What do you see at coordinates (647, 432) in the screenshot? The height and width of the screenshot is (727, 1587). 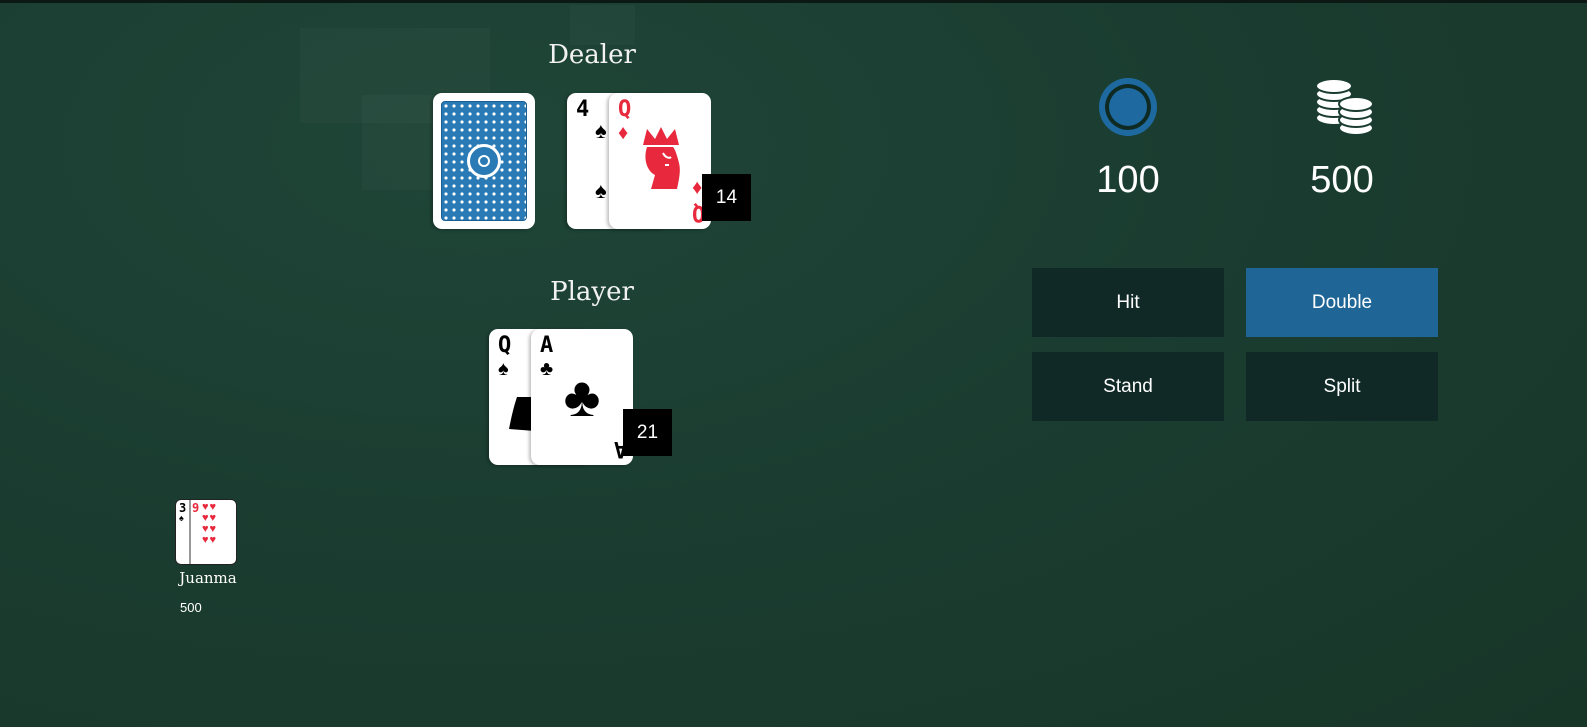 I see `player-score: 21` at bounding box center [647, 432].